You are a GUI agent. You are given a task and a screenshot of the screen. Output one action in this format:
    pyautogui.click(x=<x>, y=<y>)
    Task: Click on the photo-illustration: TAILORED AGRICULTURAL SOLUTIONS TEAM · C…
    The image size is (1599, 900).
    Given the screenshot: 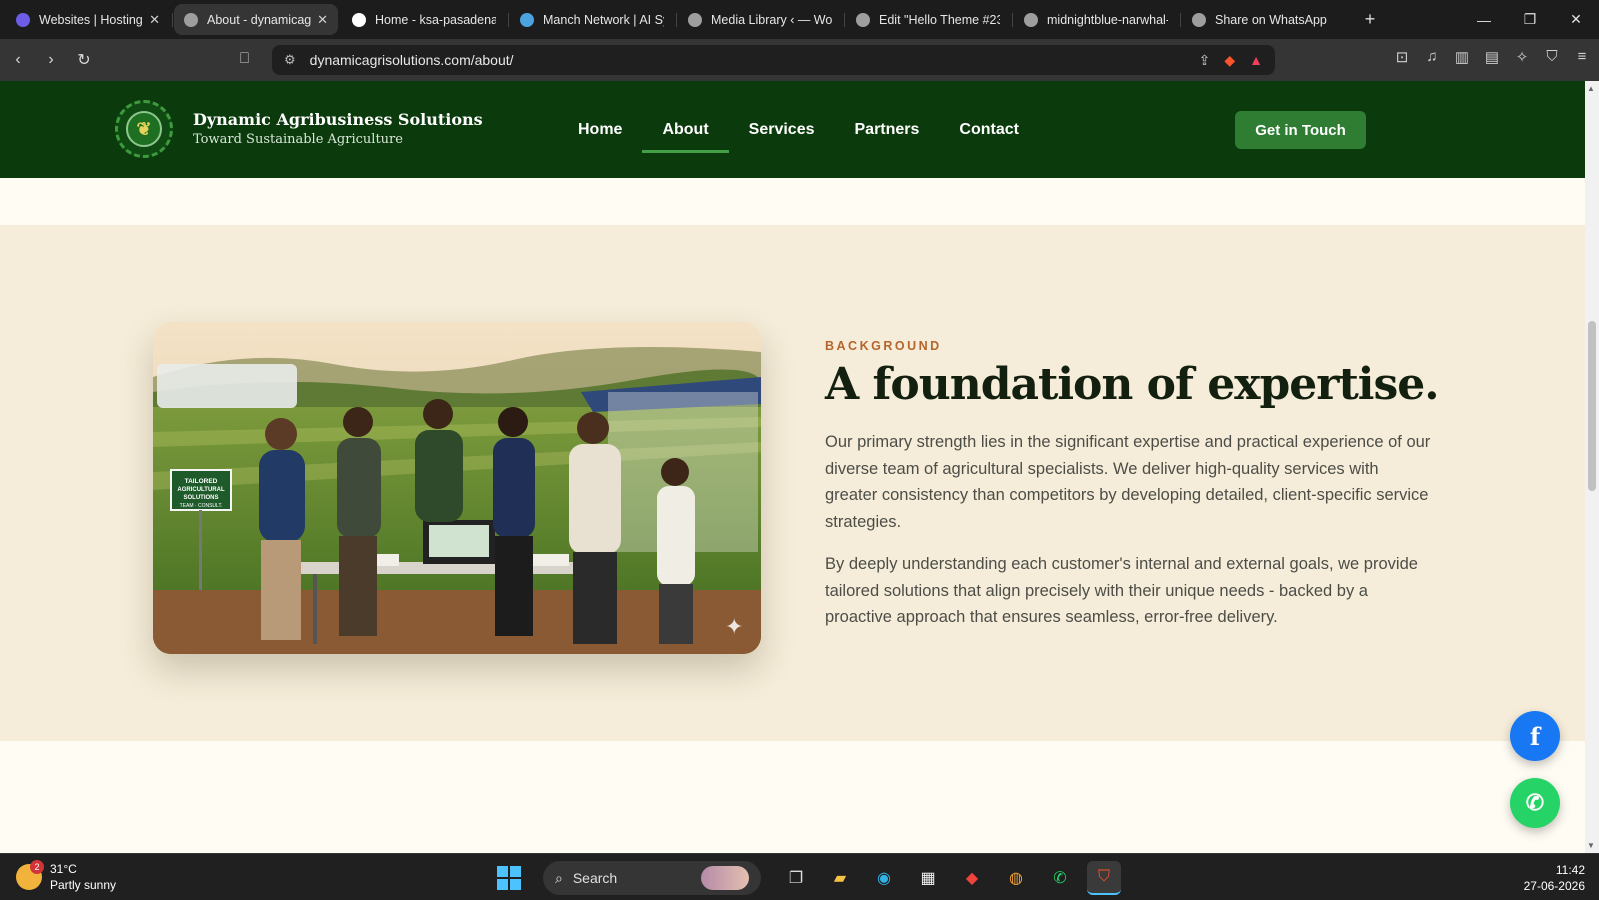 What is the action you would take?
    pyautogui.click(x=457, y=488)
    